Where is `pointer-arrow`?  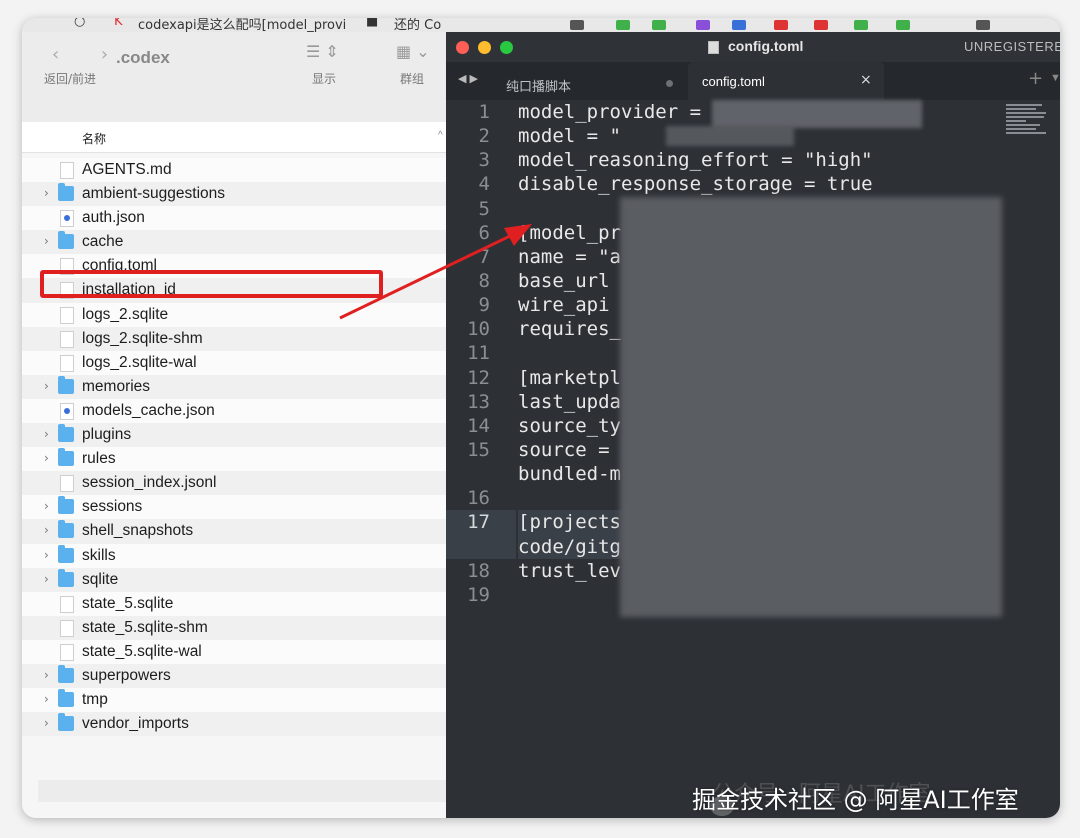
pointer-arrow is located at coordinates (435, 272).